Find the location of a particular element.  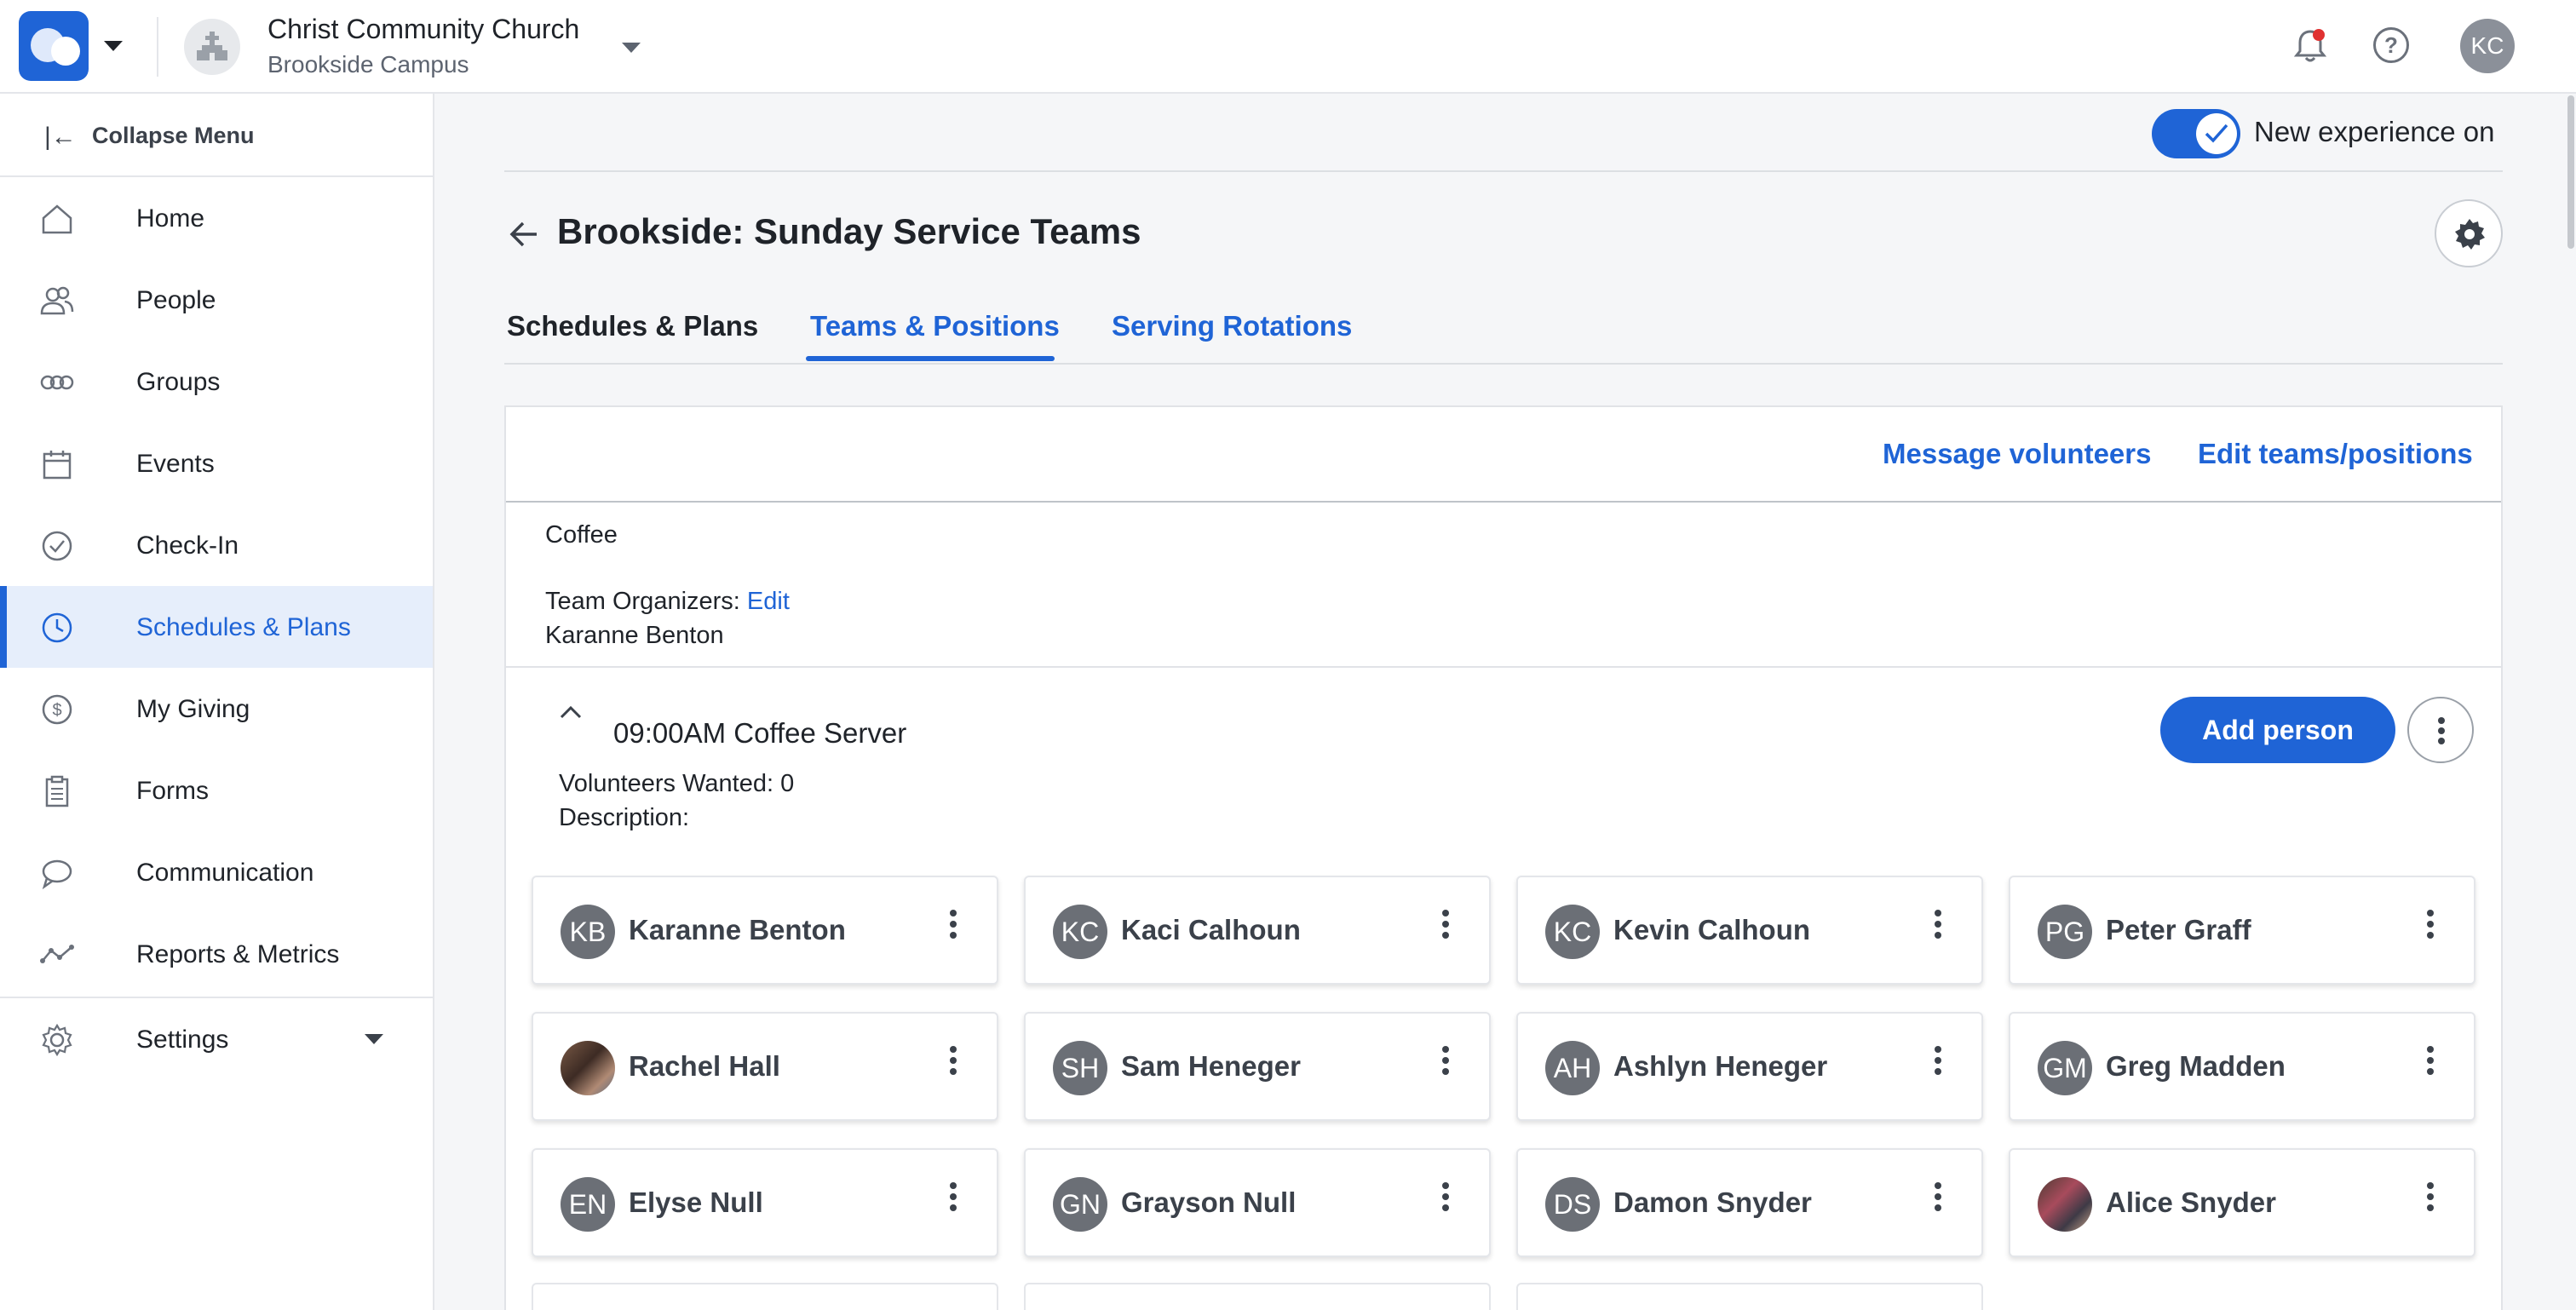

person-card: GN Grayson Null is located at coordinates (1258, 1202).